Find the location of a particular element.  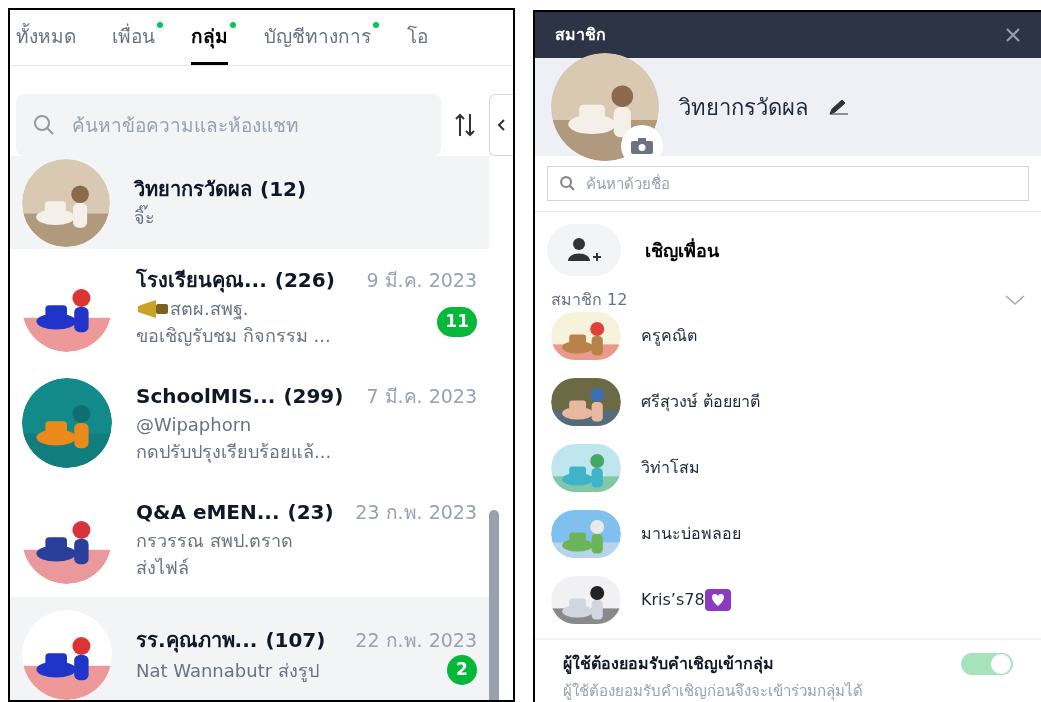

member-name: วิท่าโสม is located at coordinates (670, 468).